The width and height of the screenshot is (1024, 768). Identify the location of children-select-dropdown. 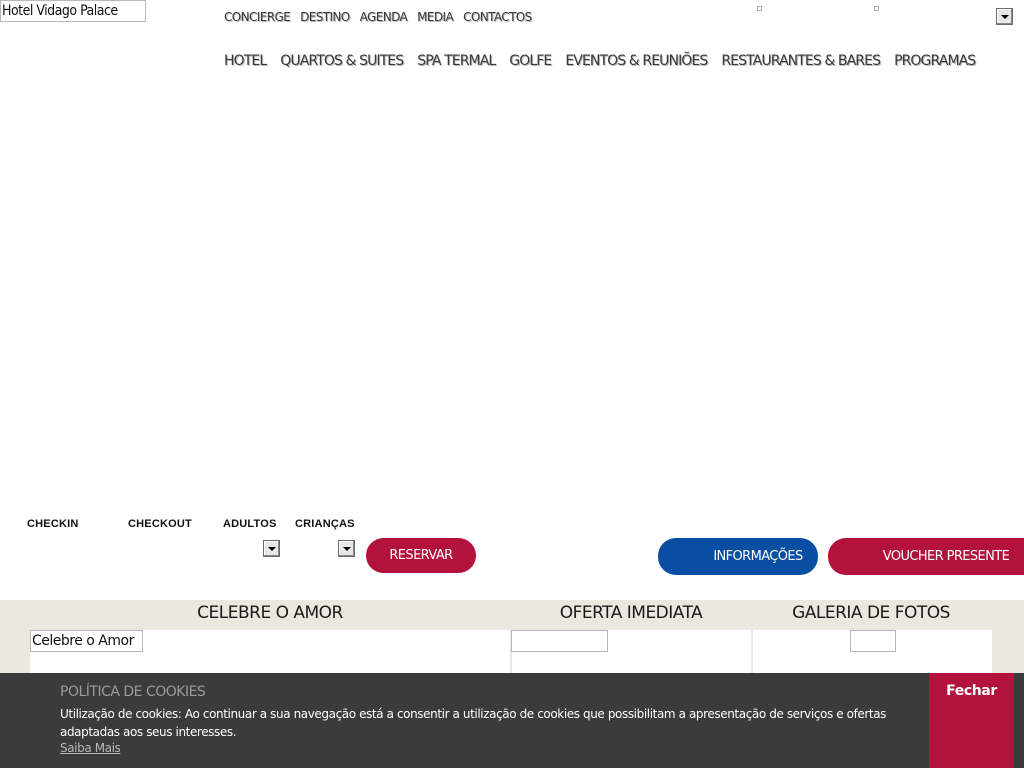
(346, 548).